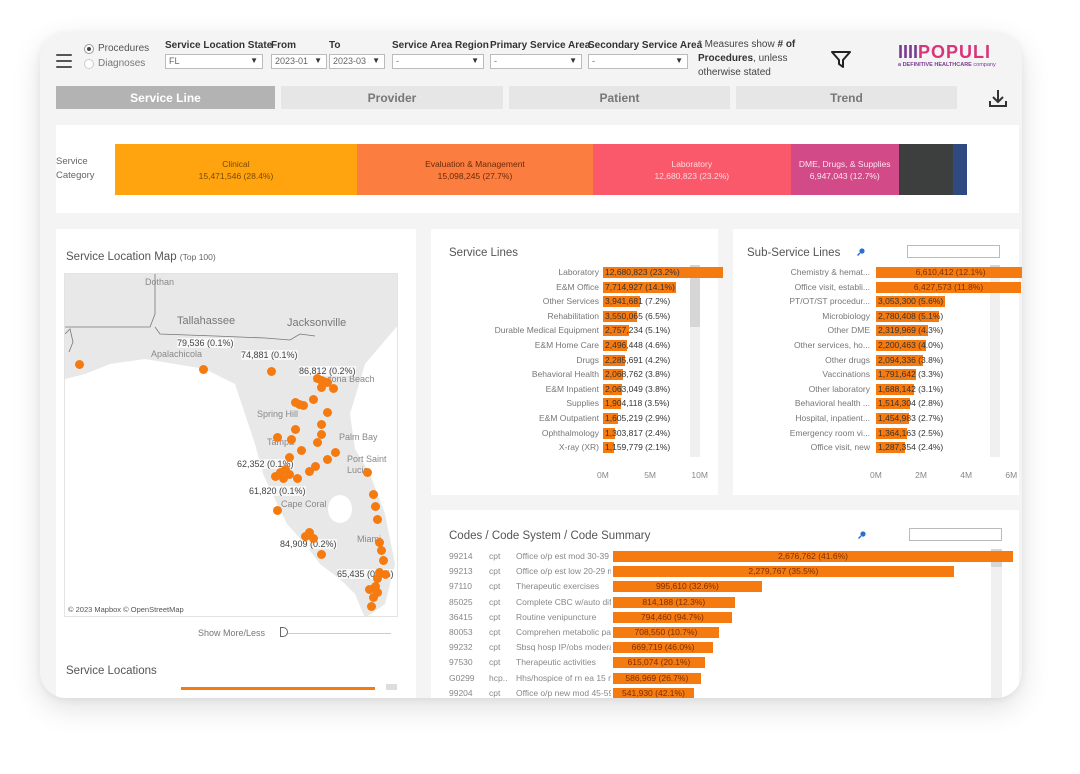  What do you see at coordinates (111, 671) in the screenshot?
I see `service-locations-title: Service Locations` at bounding box center [111, 671].